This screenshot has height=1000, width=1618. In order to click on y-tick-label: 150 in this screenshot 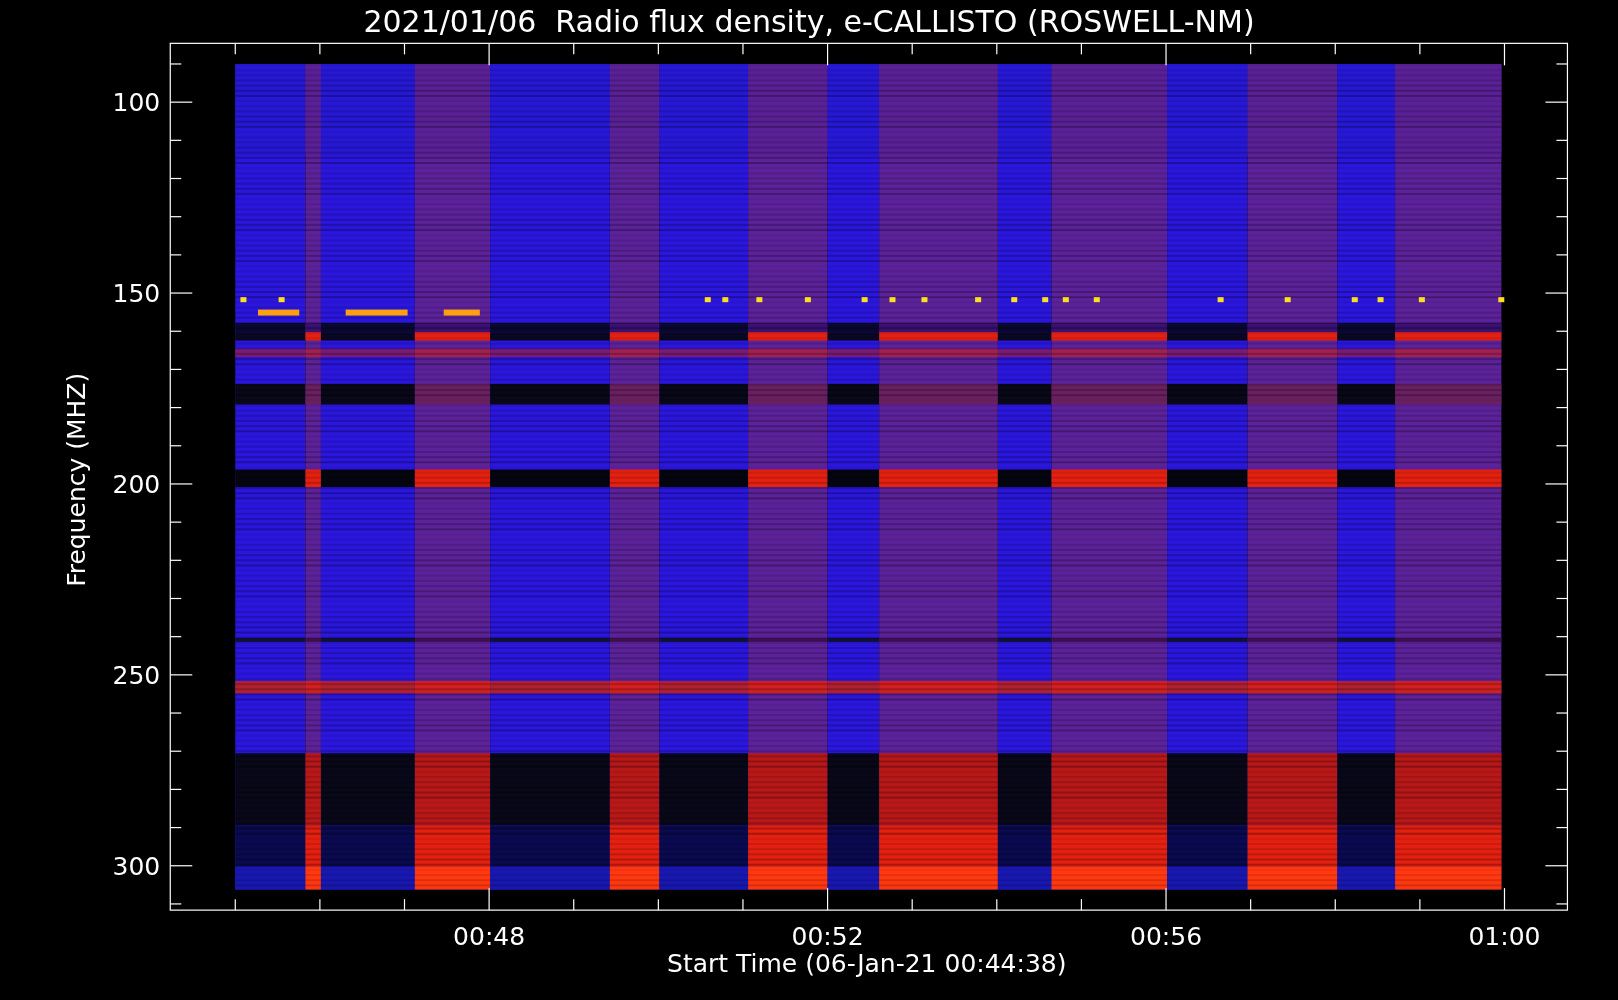, I will do `click(136, 294)`.